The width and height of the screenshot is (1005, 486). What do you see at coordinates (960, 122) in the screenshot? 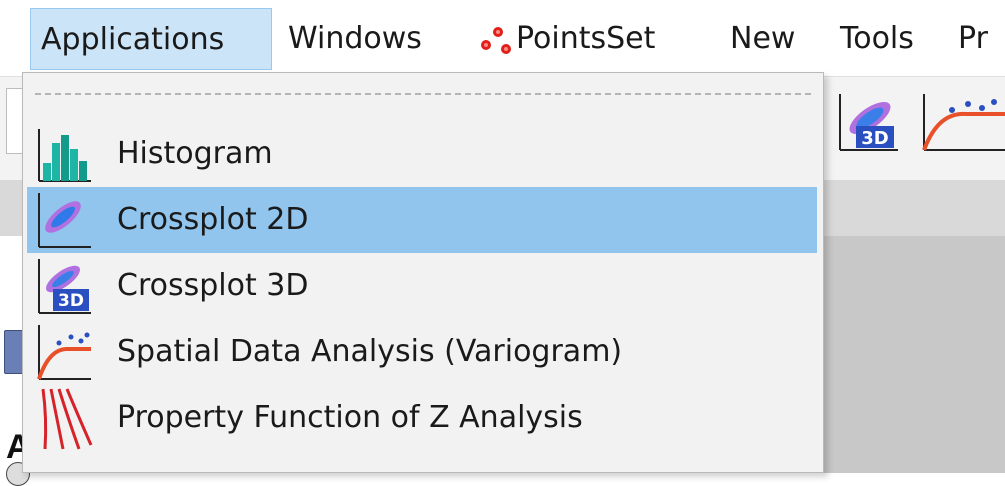
I see `variogram-toolbar-icon` at bounding box center [960, 122].